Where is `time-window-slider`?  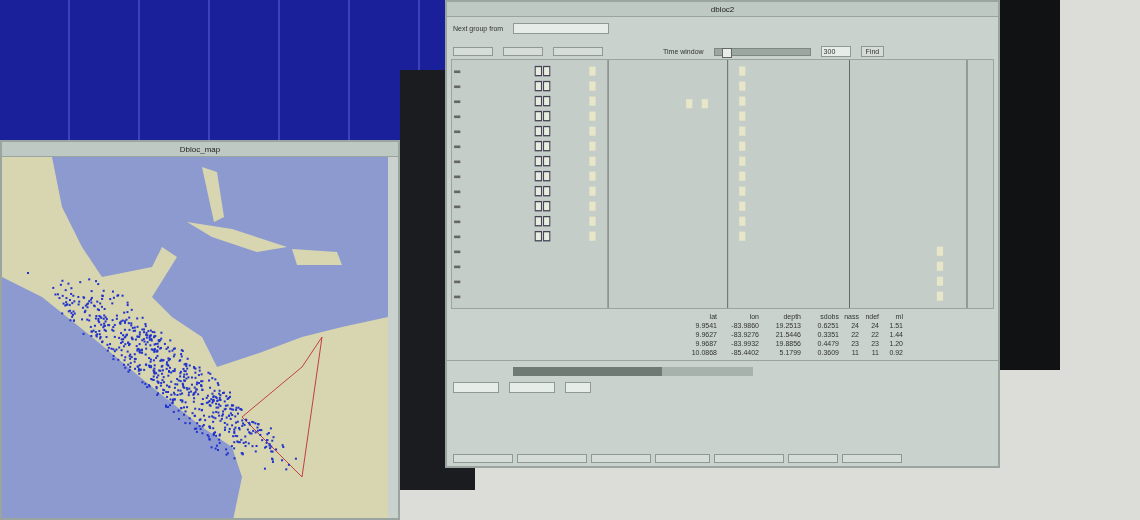 time-window-slider is located at coordinates (762, 51).